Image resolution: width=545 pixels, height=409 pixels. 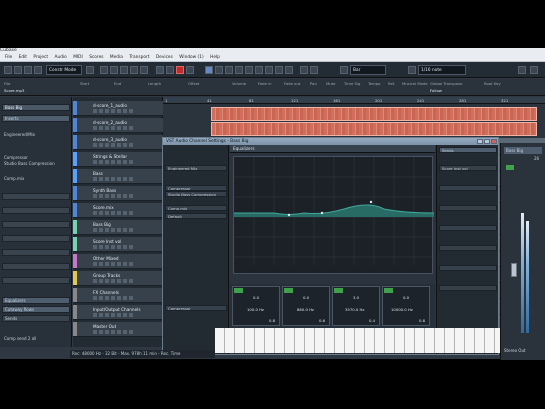 I want to click on info-value-file: Score.mp3, so click(x=14, y=90).